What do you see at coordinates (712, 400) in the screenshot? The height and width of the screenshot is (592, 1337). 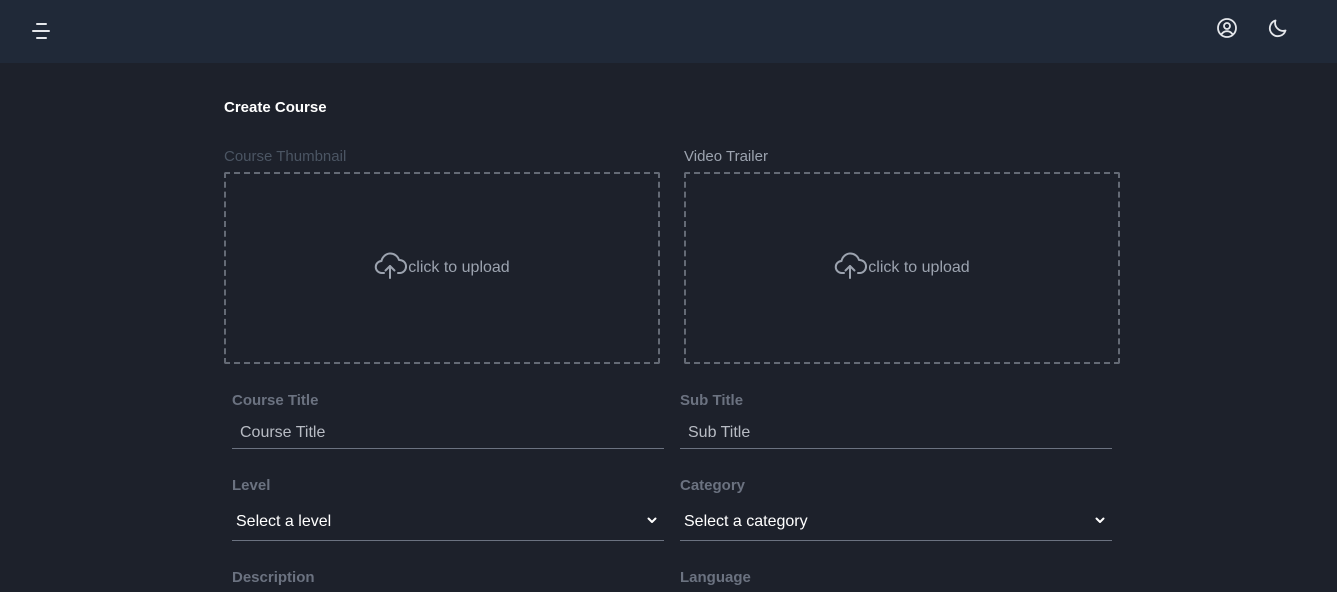 I see `sub-title-label: Sub Title` at bounding box center [712, 400].